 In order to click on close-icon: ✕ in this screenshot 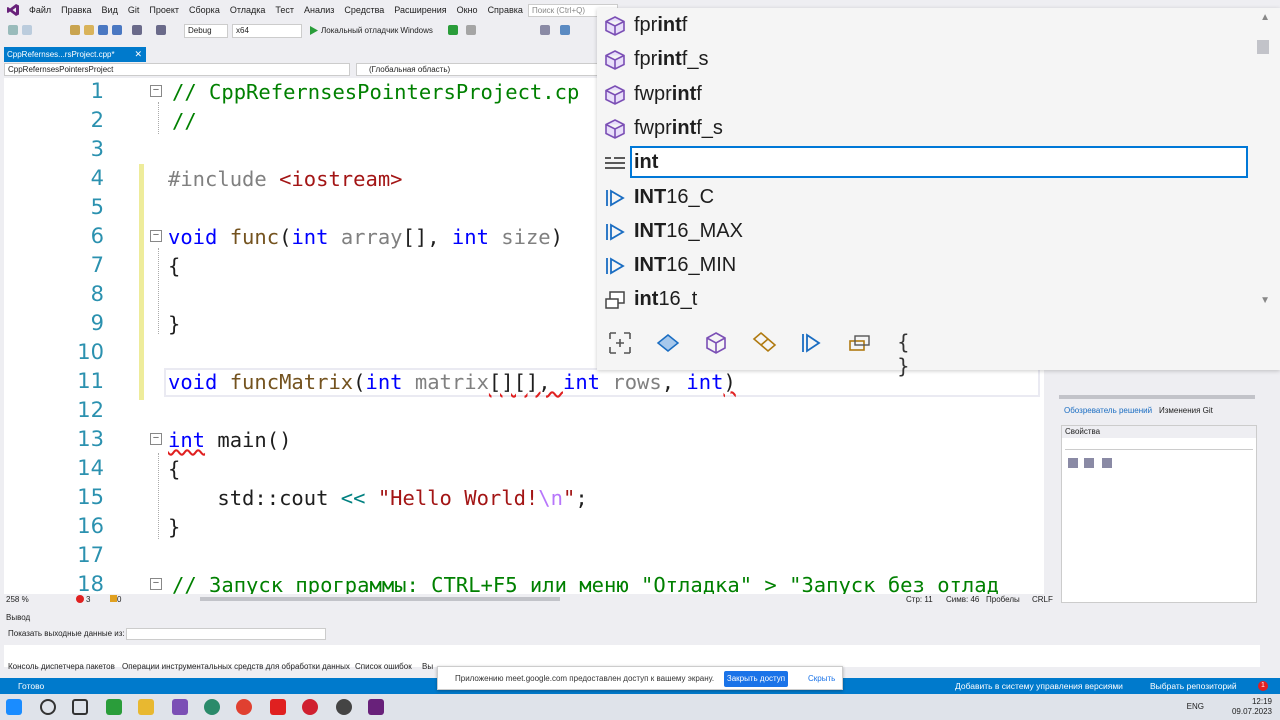, I will do `click(138, 54)`.